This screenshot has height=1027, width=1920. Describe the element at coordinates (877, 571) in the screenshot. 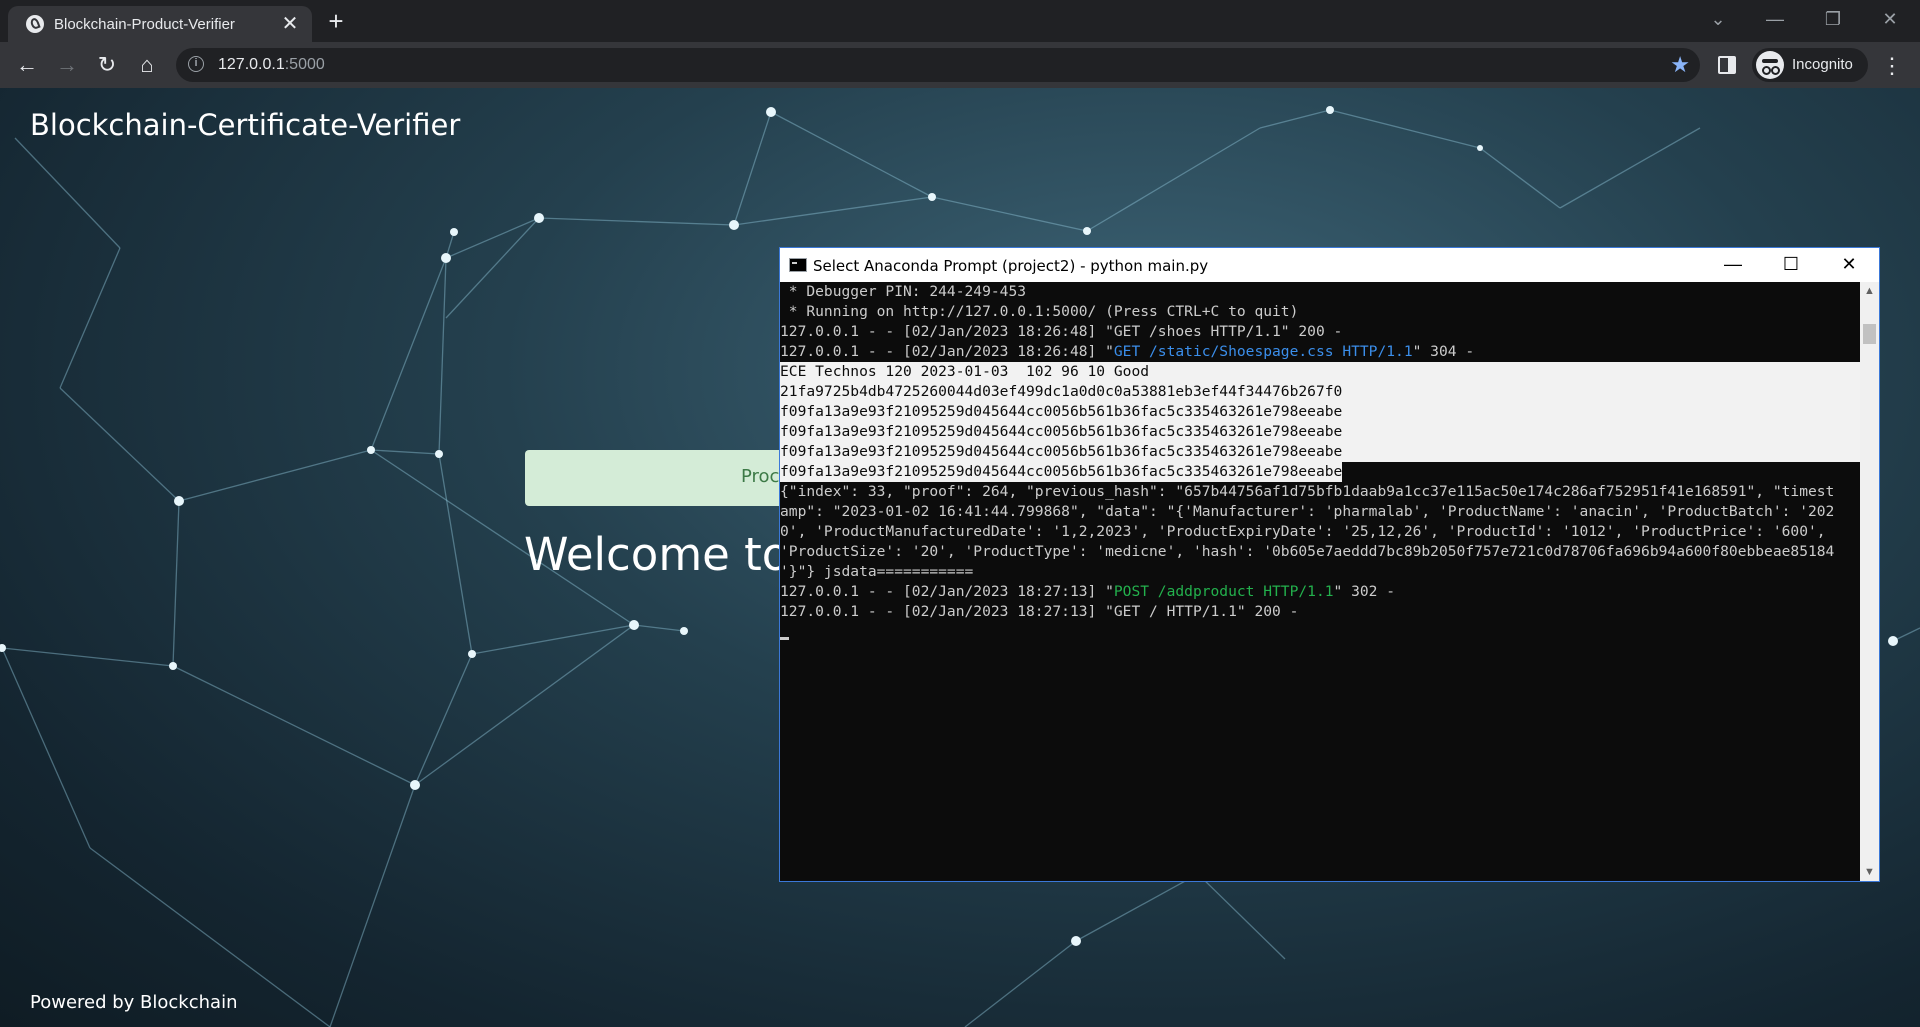

I see `console-line: '}"} jsdata===========` at that location.